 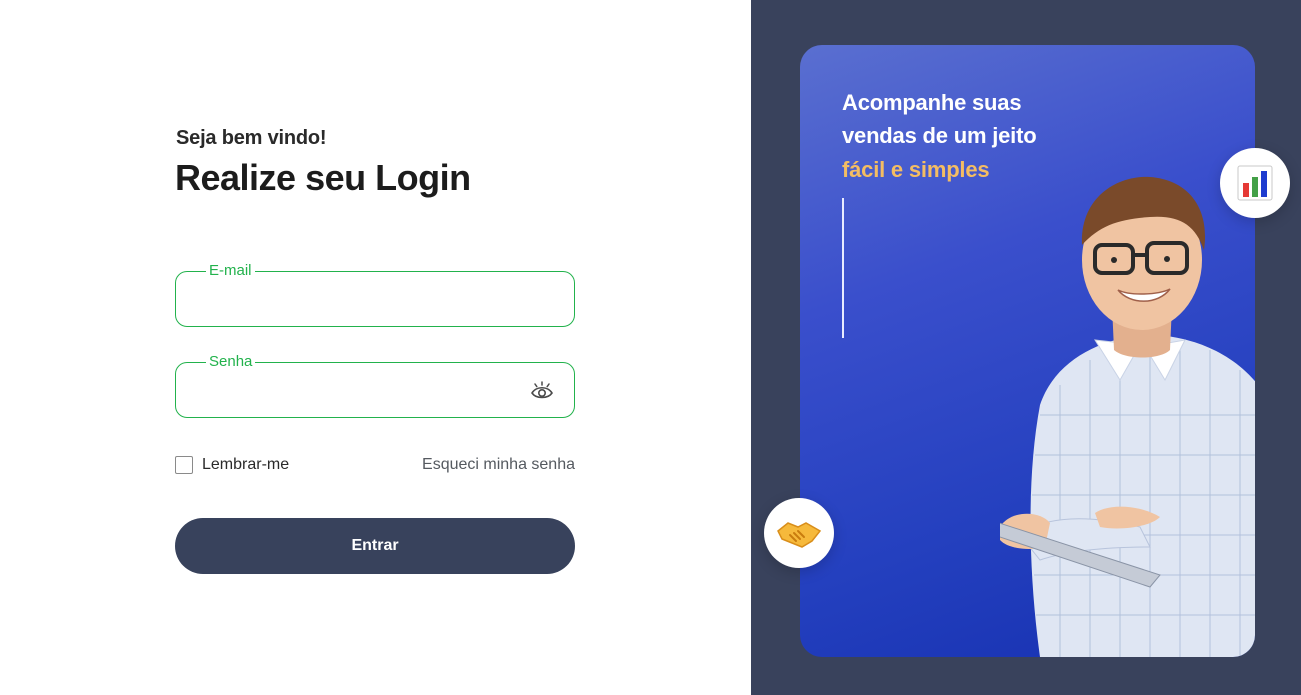 I want to click on bar-chart-icon, so click(x=1255, y=183).